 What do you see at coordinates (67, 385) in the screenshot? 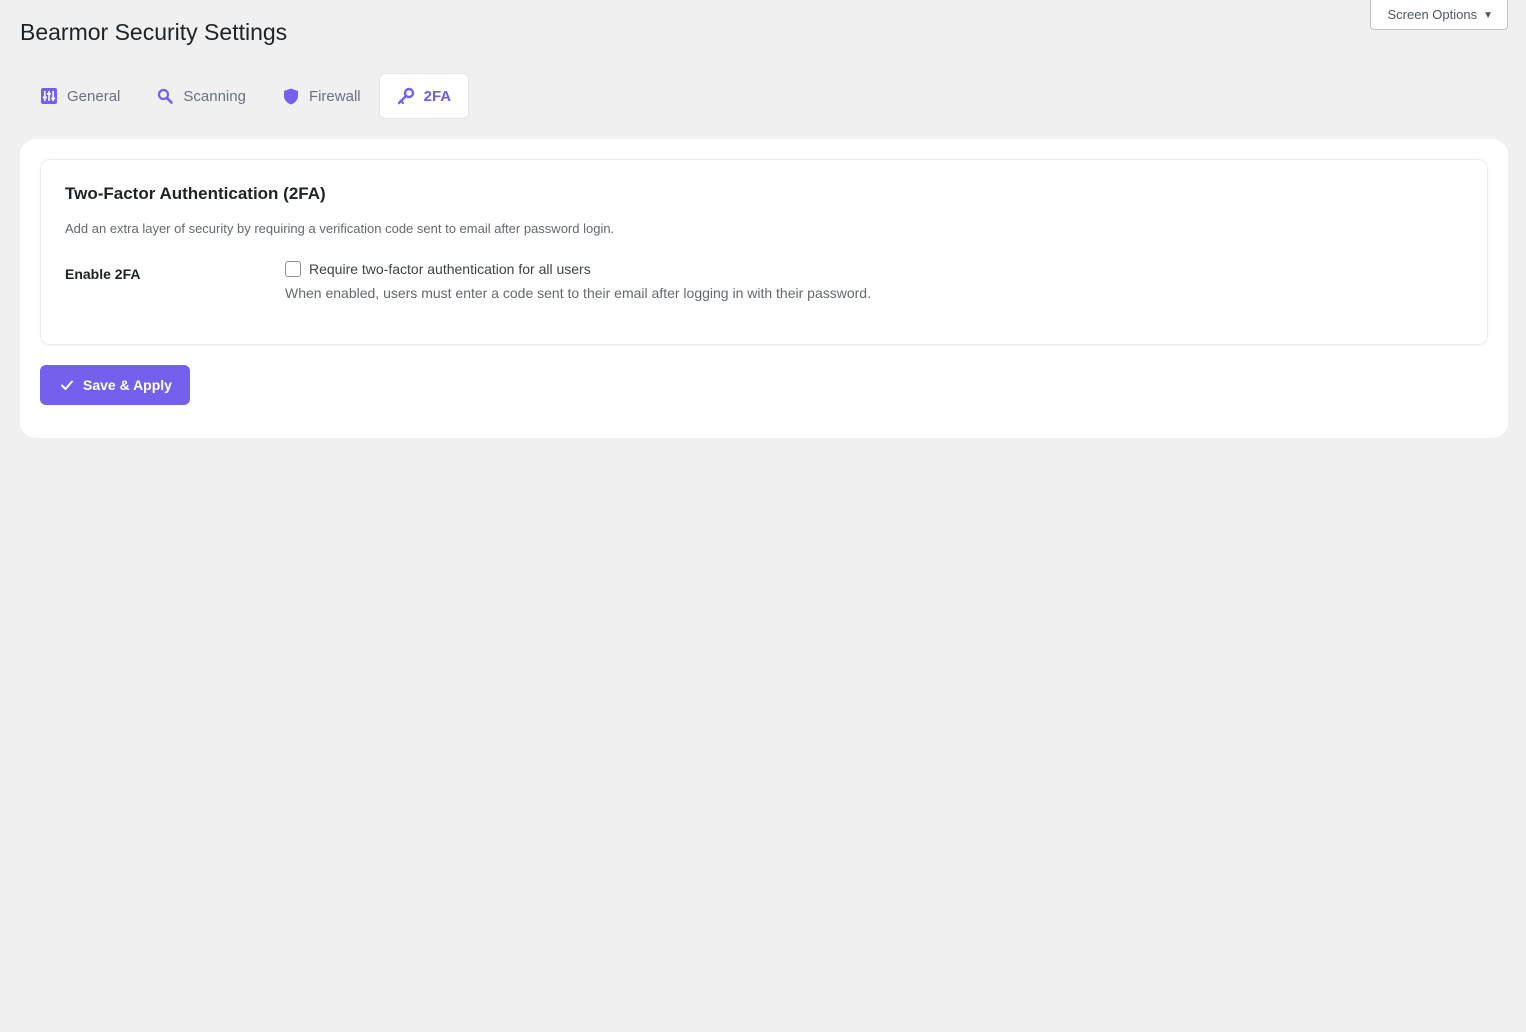
I see `checkmark-icon` at bounding box center [67, 385].